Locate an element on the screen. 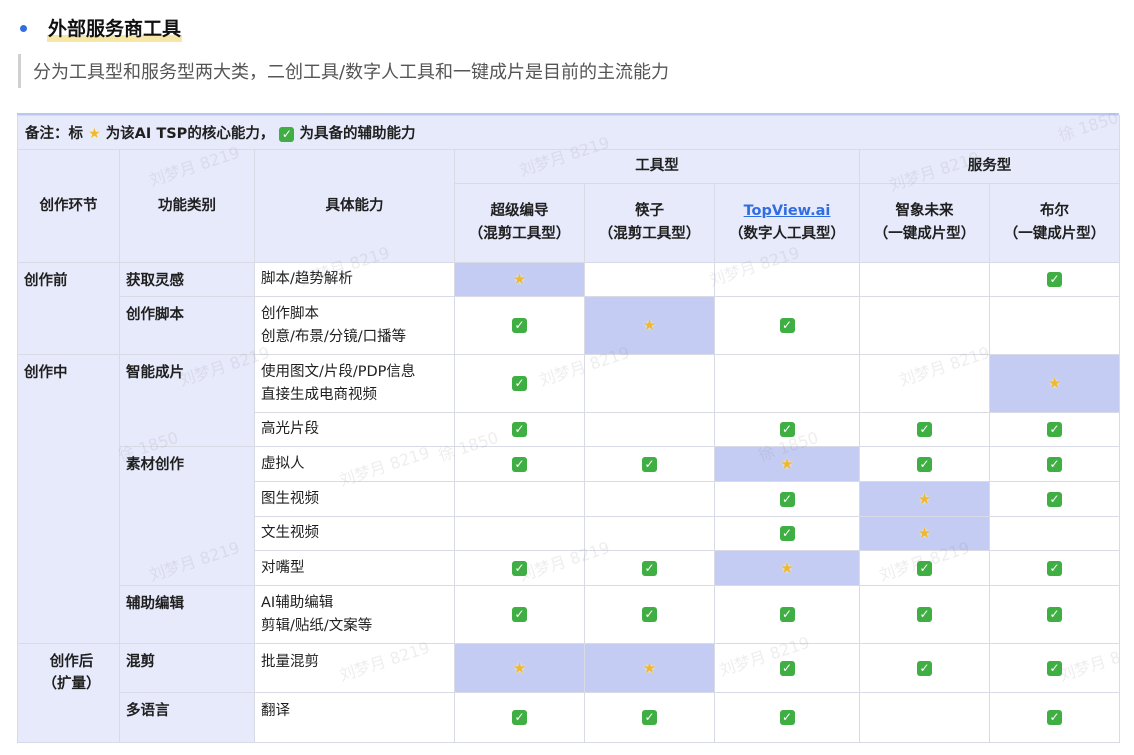 This screenshot has height=755, width=1134. header-vendor: 筷子 （混剪工具型） is located at coordinates (649, 223).